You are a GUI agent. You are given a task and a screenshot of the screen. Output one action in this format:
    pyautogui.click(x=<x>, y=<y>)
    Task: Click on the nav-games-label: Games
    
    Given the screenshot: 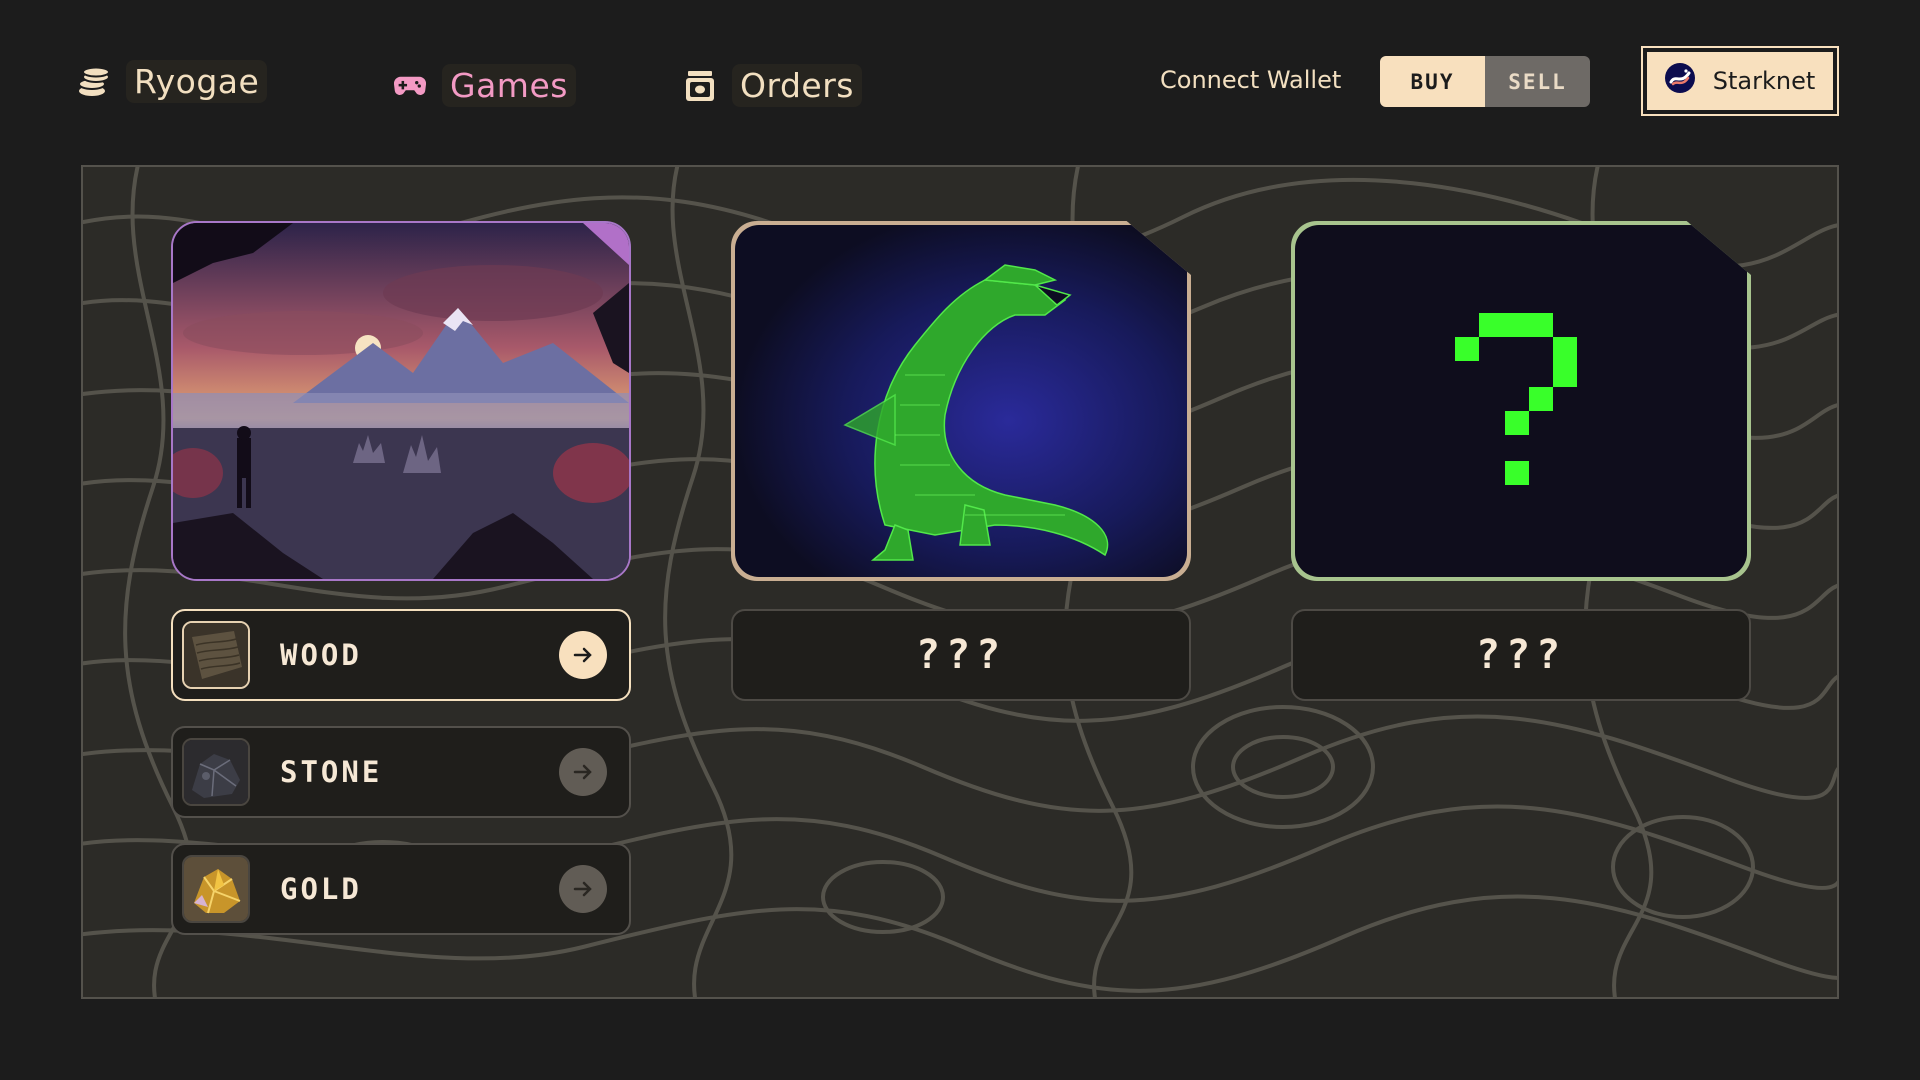 What is the action you would take?
    pyautogui.click(x=509, y=85)
    